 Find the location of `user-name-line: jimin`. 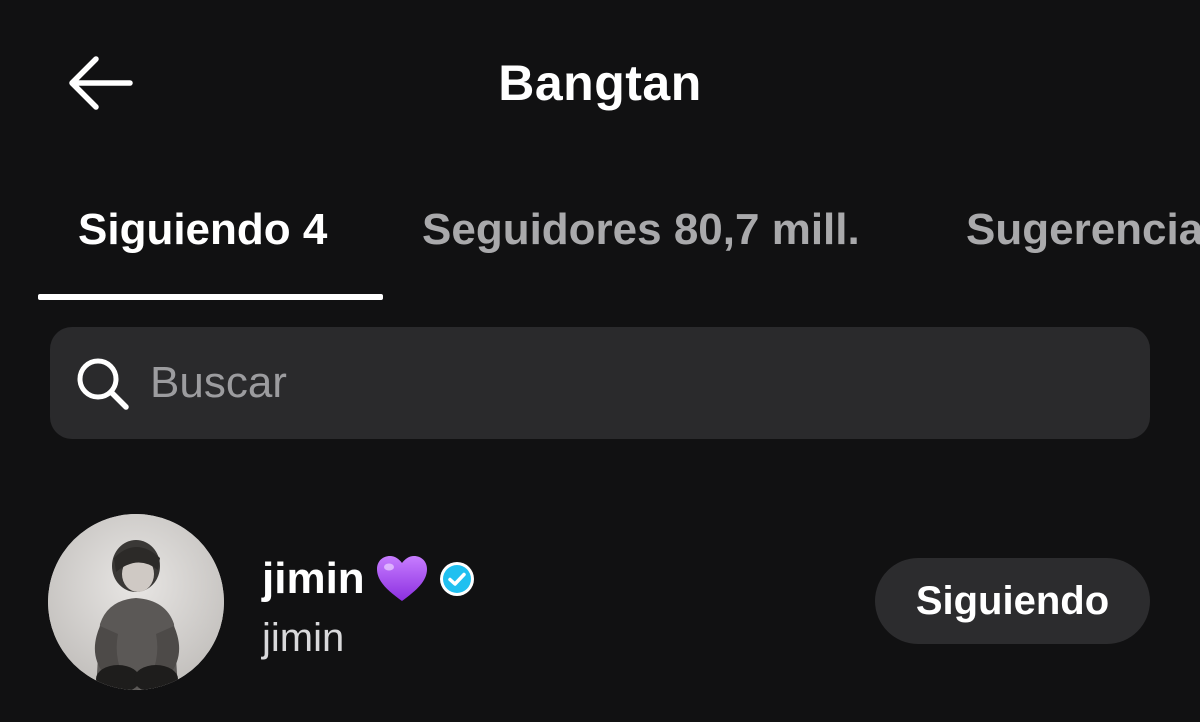

user-name-line: jimin is located at coordinates (368, 579).